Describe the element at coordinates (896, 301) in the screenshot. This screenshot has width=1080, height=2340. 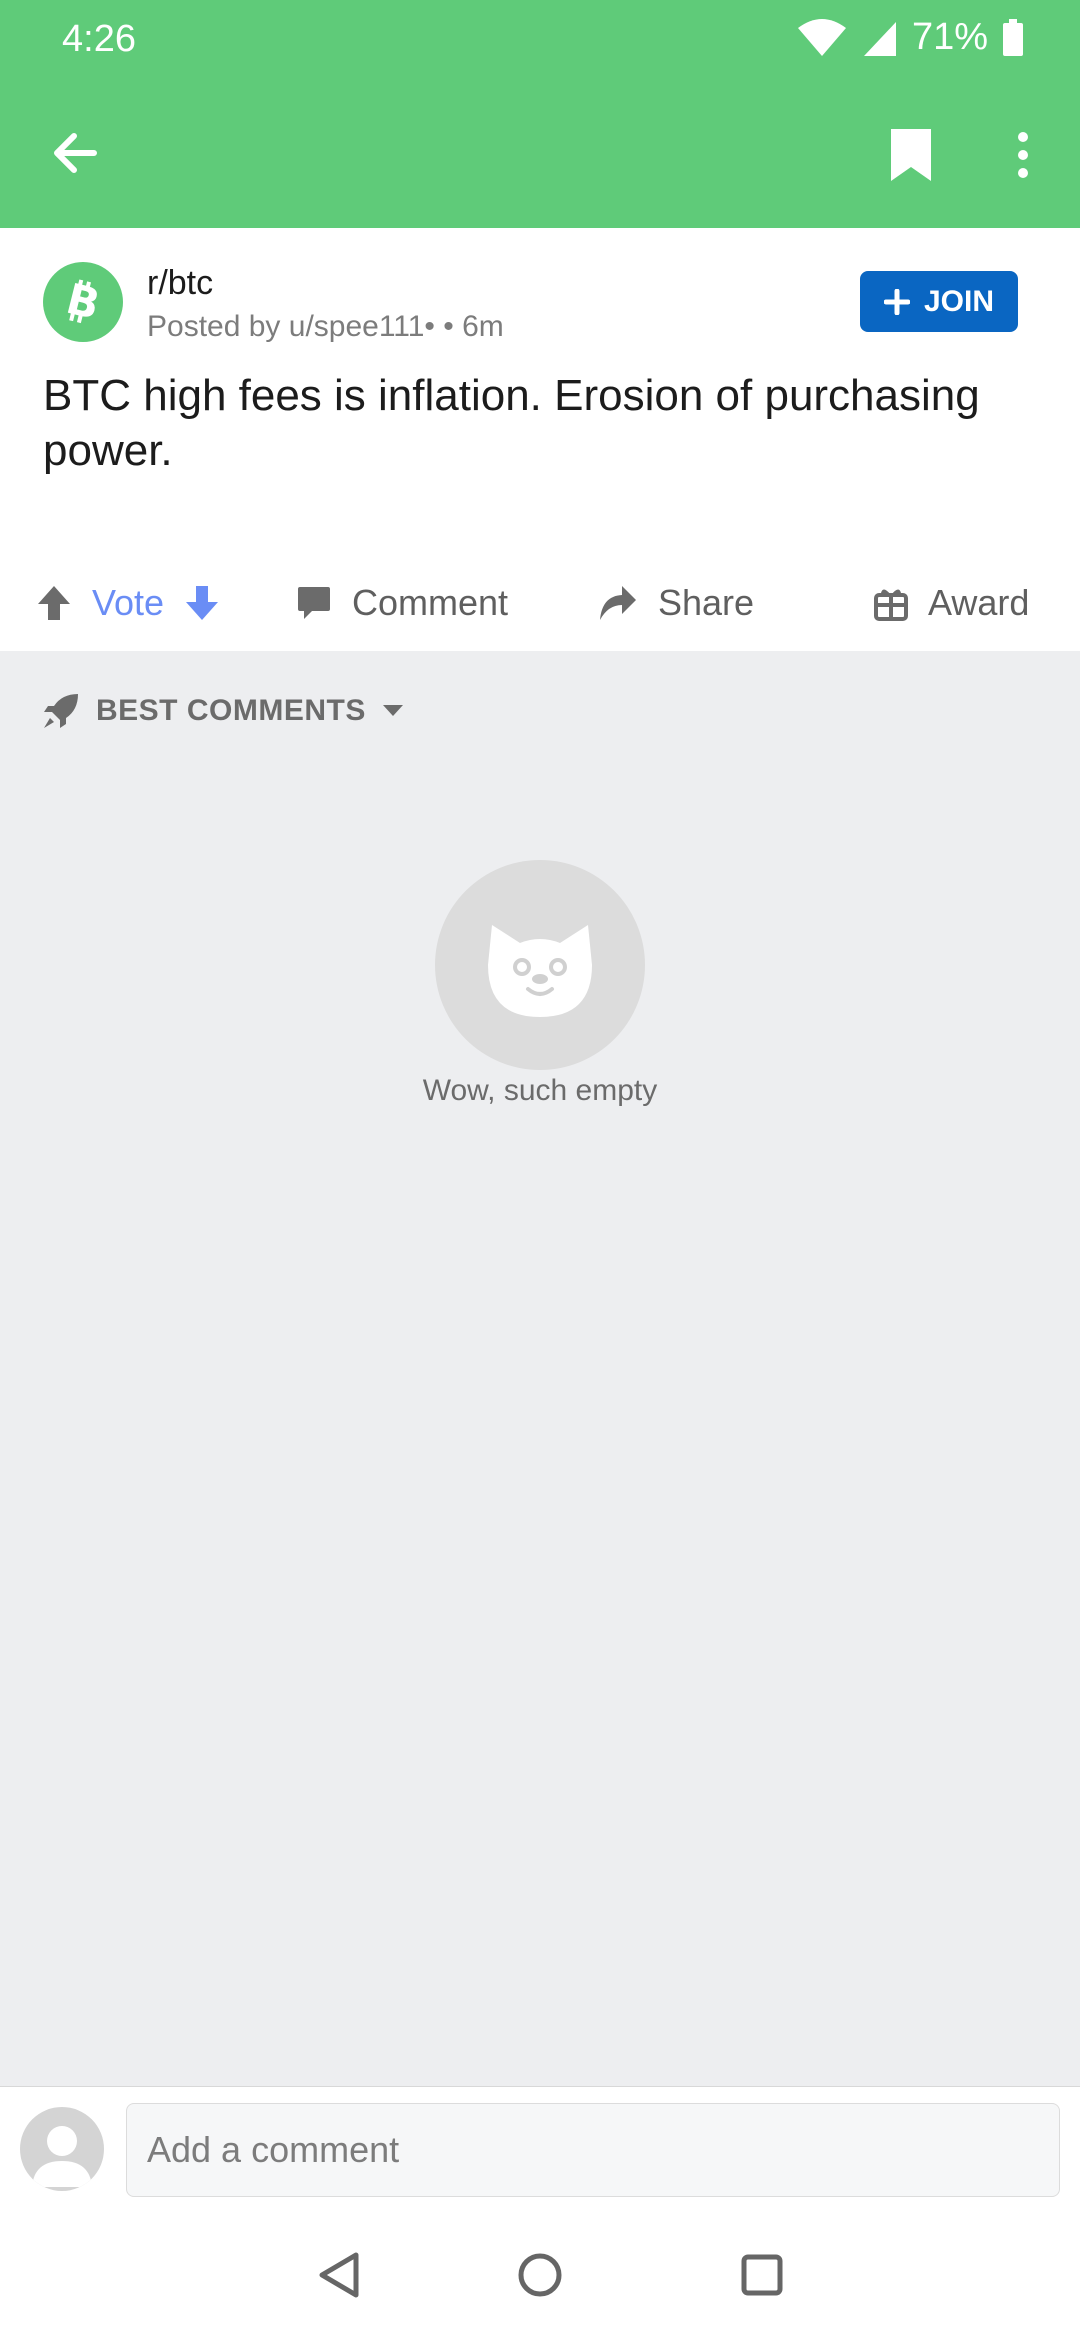
I see `plus-icon` at that location.